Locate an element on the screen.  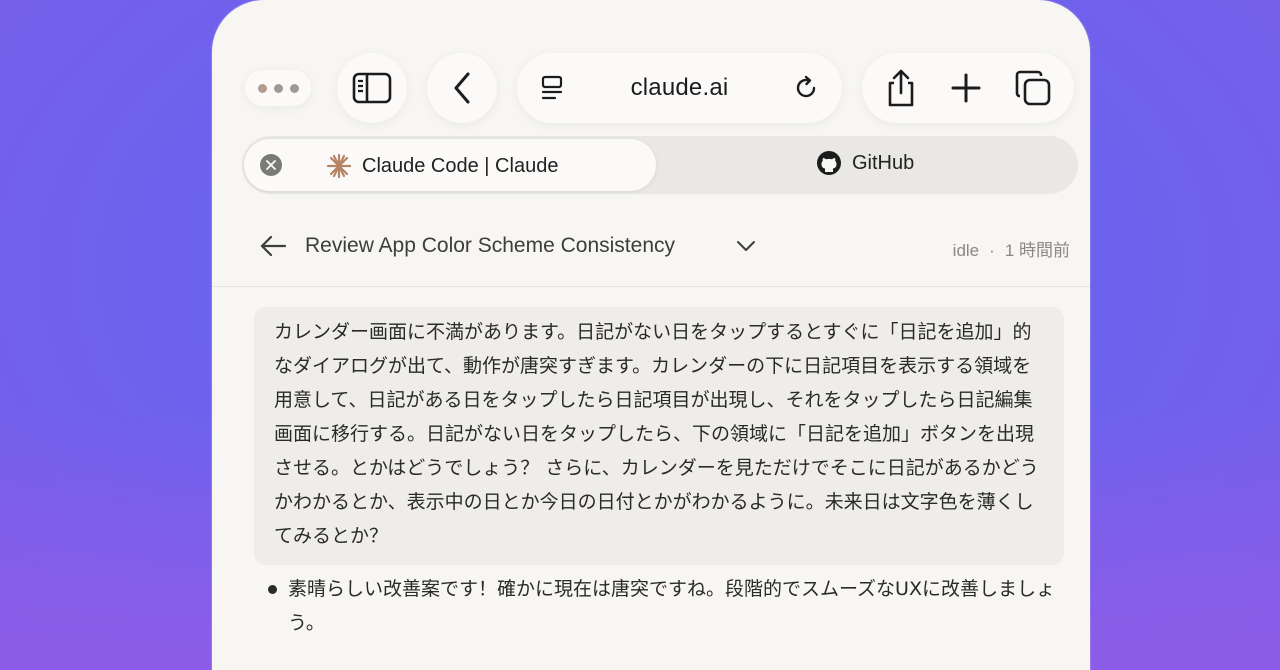
claude-spark-icon is located at coordinates (339, 166).